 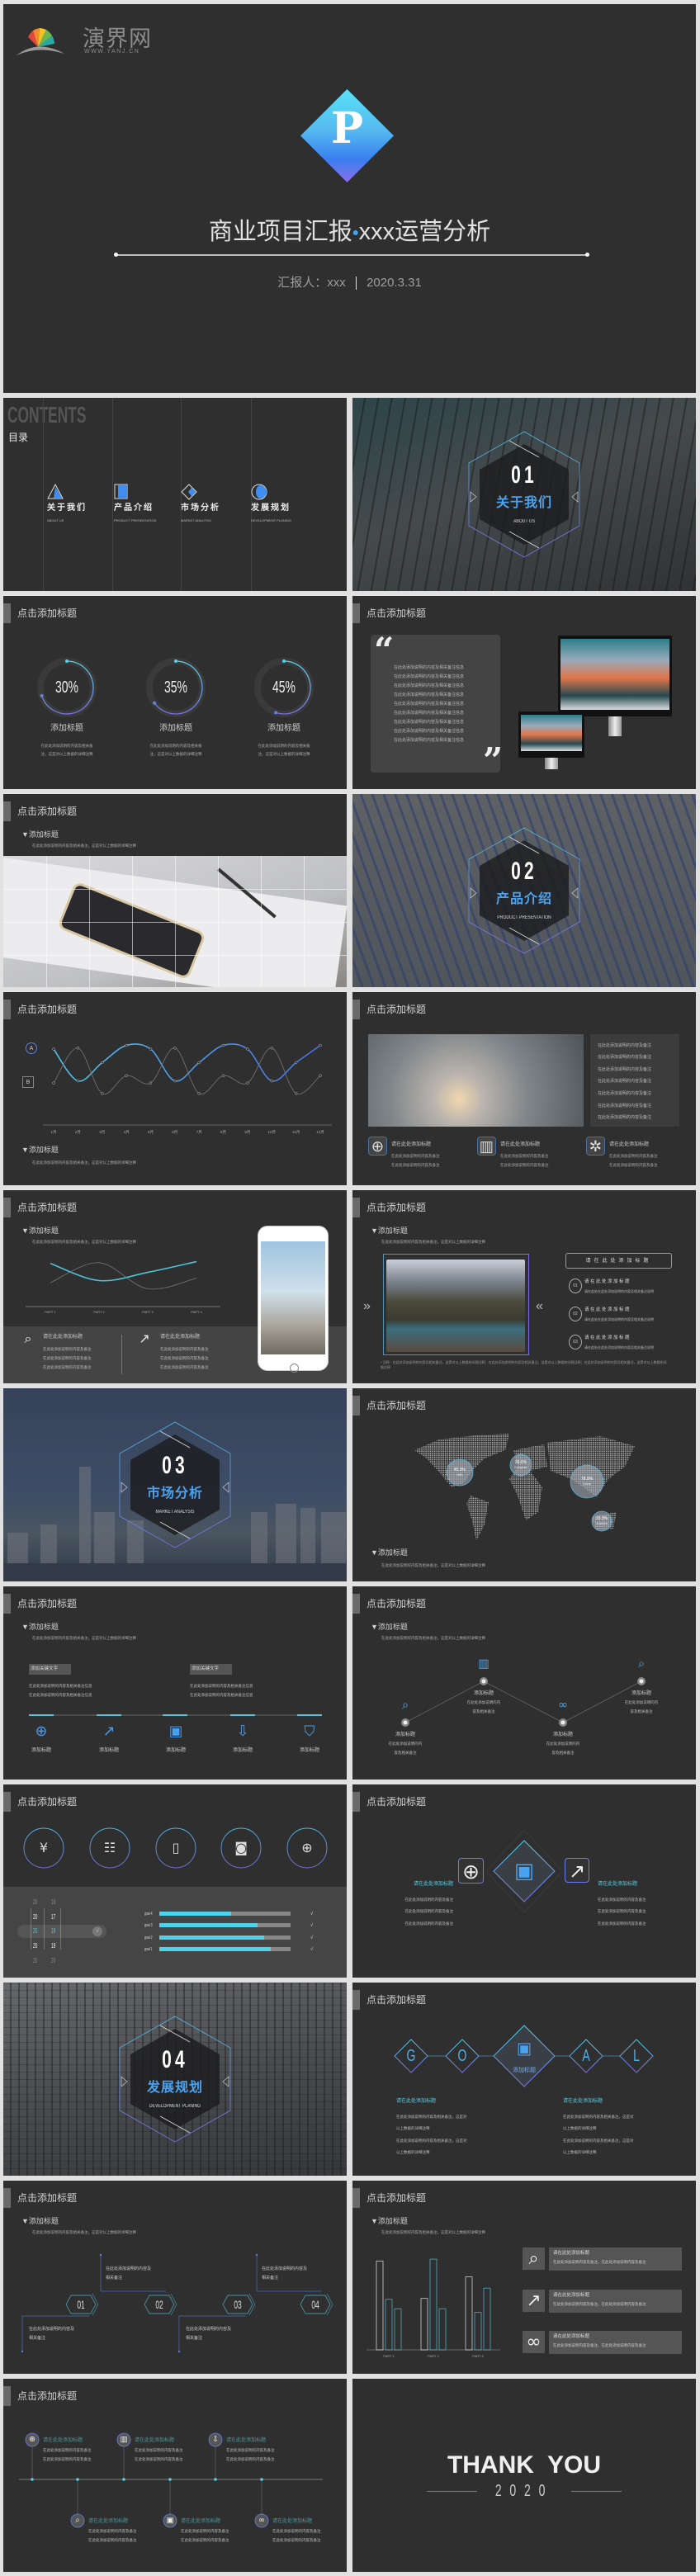 What do you see at coordinates (539, 1306) in the screenshot?
I see `chevron-left-icon: «` at bounding box center [539, 1306].